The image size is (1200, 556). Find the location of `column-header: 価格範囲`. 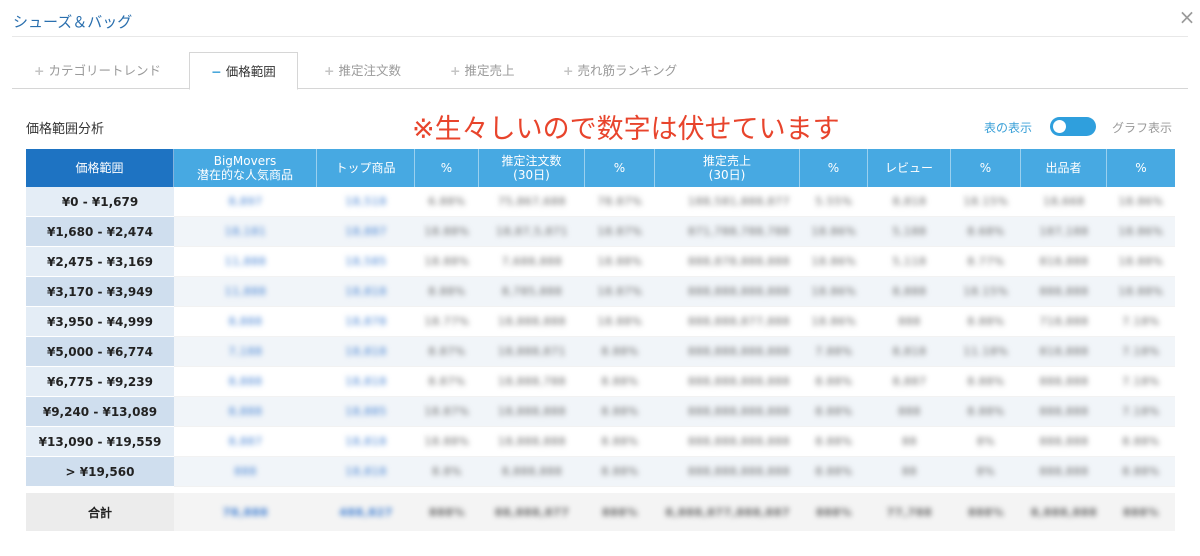

column-header: 価格範囲 is located at coordinates (100, 168).